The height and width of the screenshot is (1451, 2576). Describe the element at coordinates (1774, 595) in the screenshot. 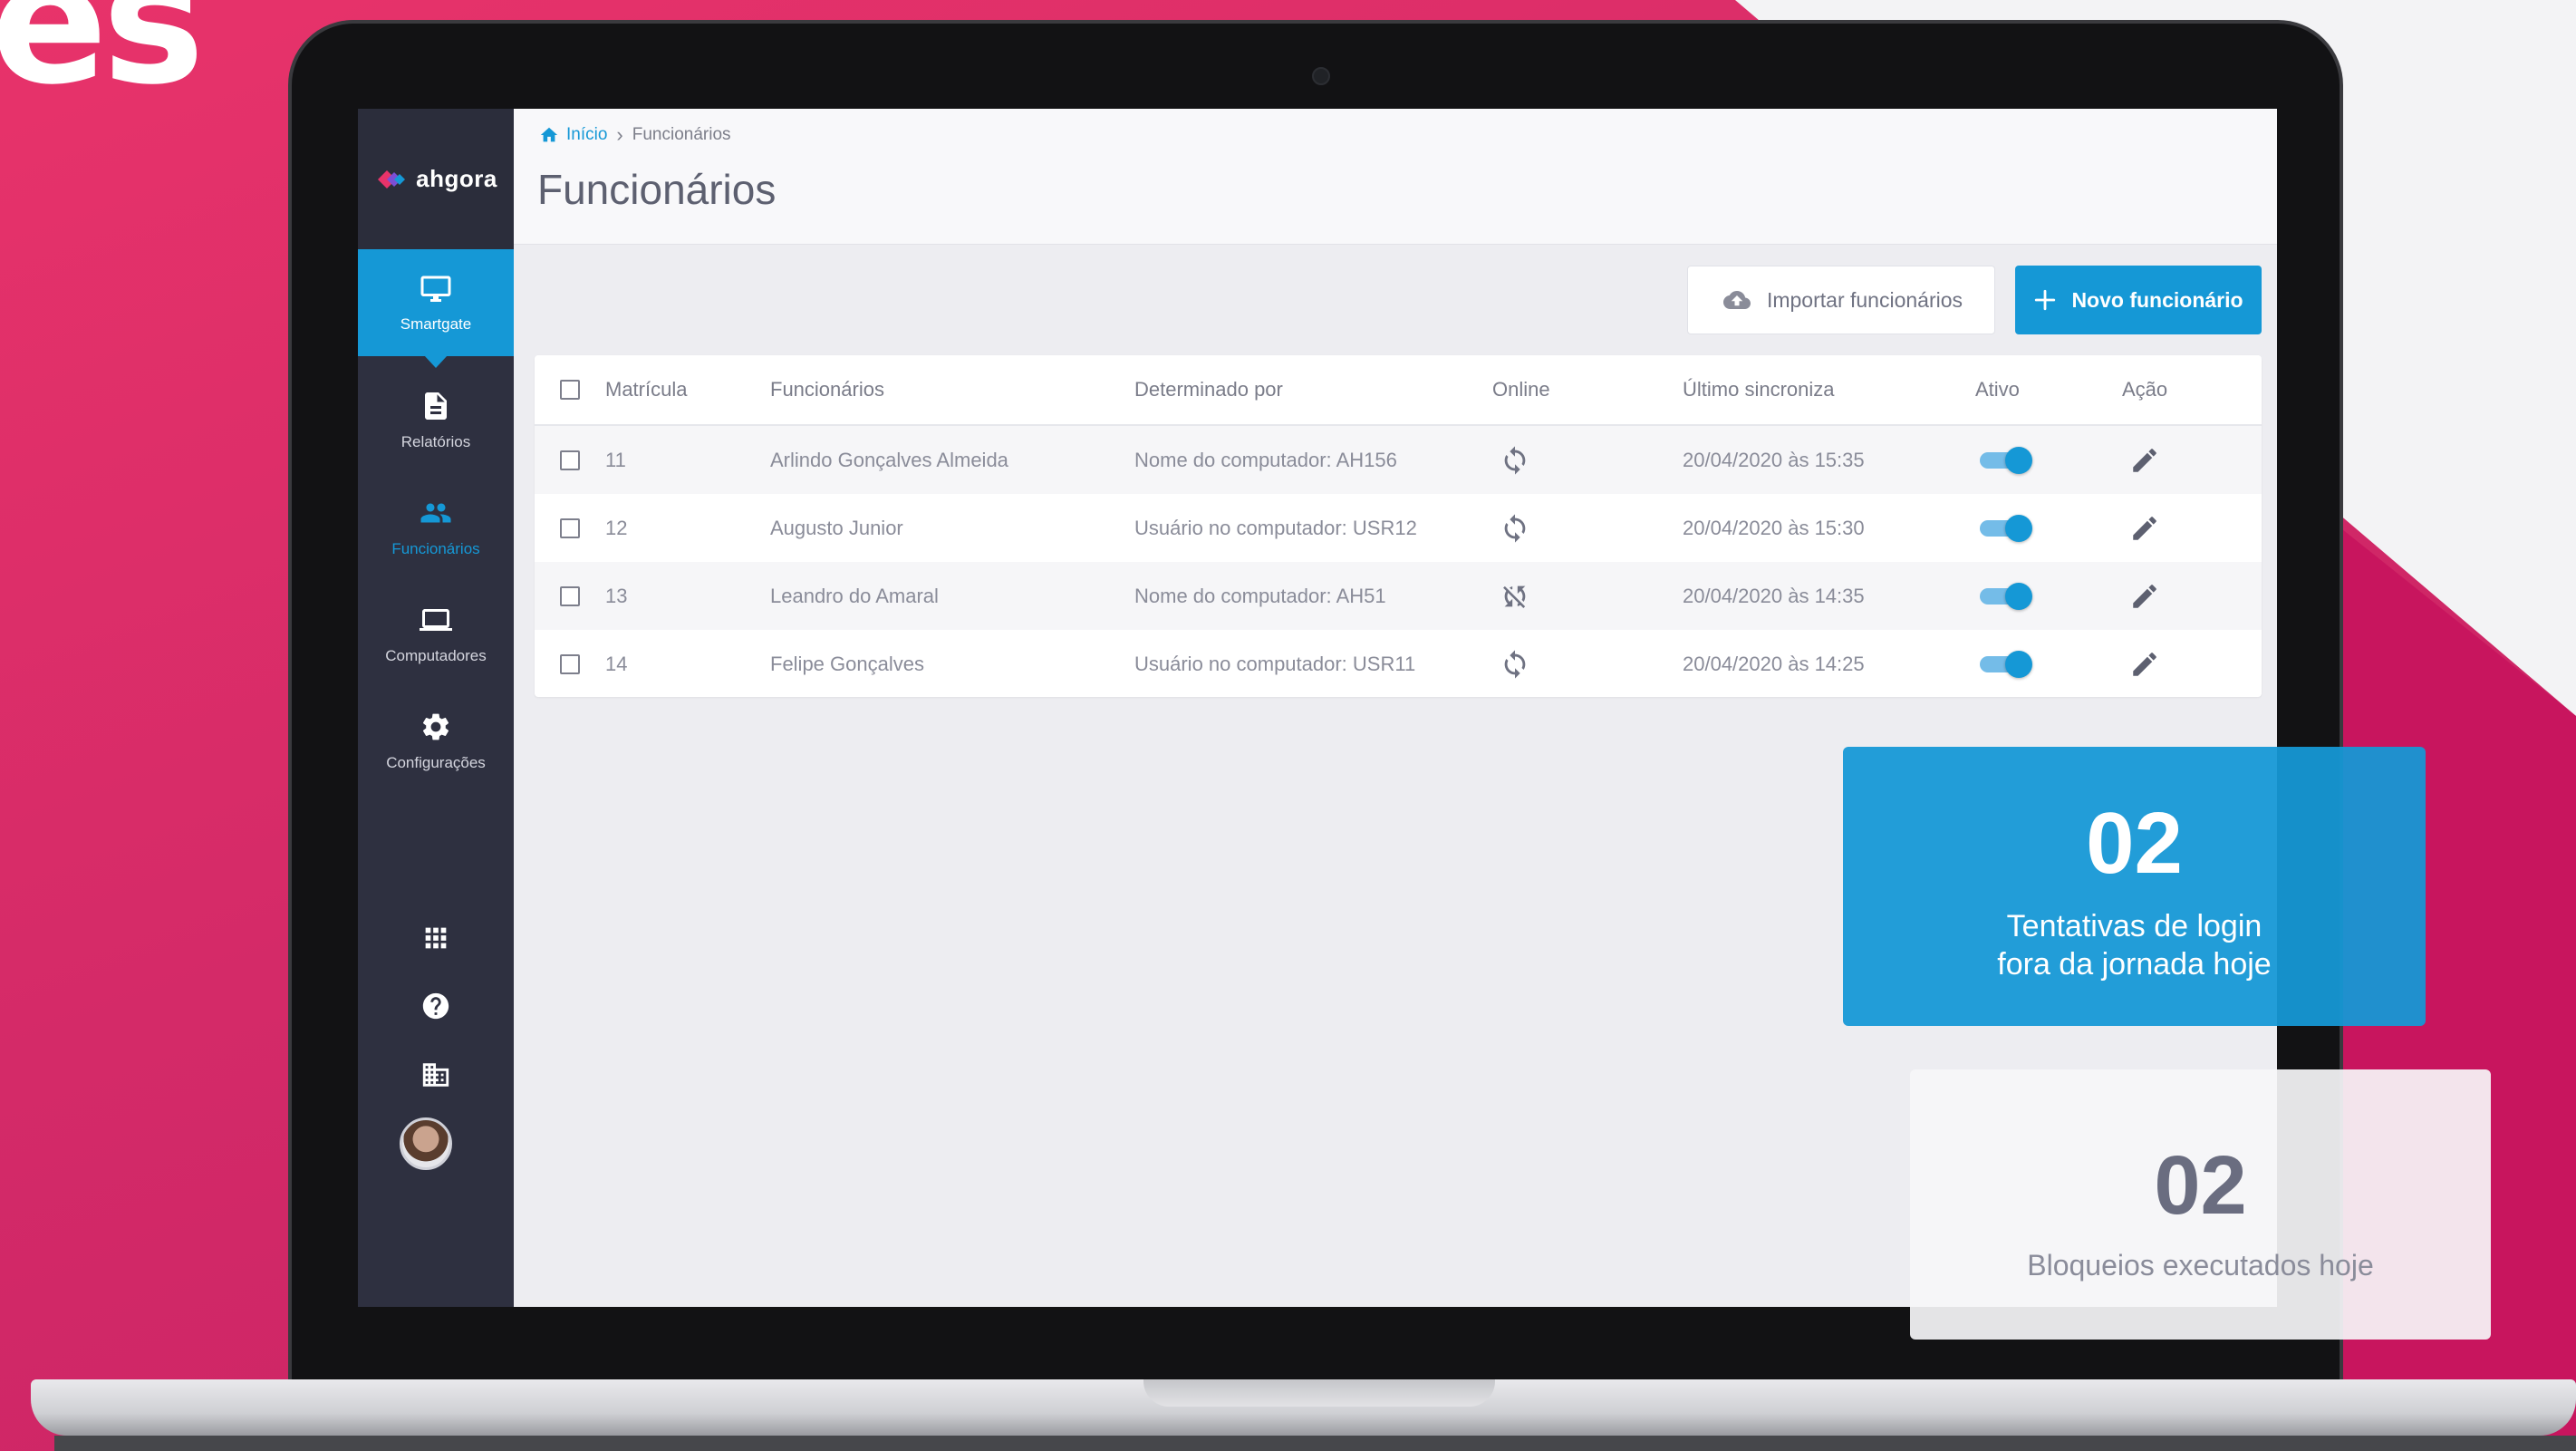

I see `row-last-sync: 20/04/2020 às 14:35` at that location.